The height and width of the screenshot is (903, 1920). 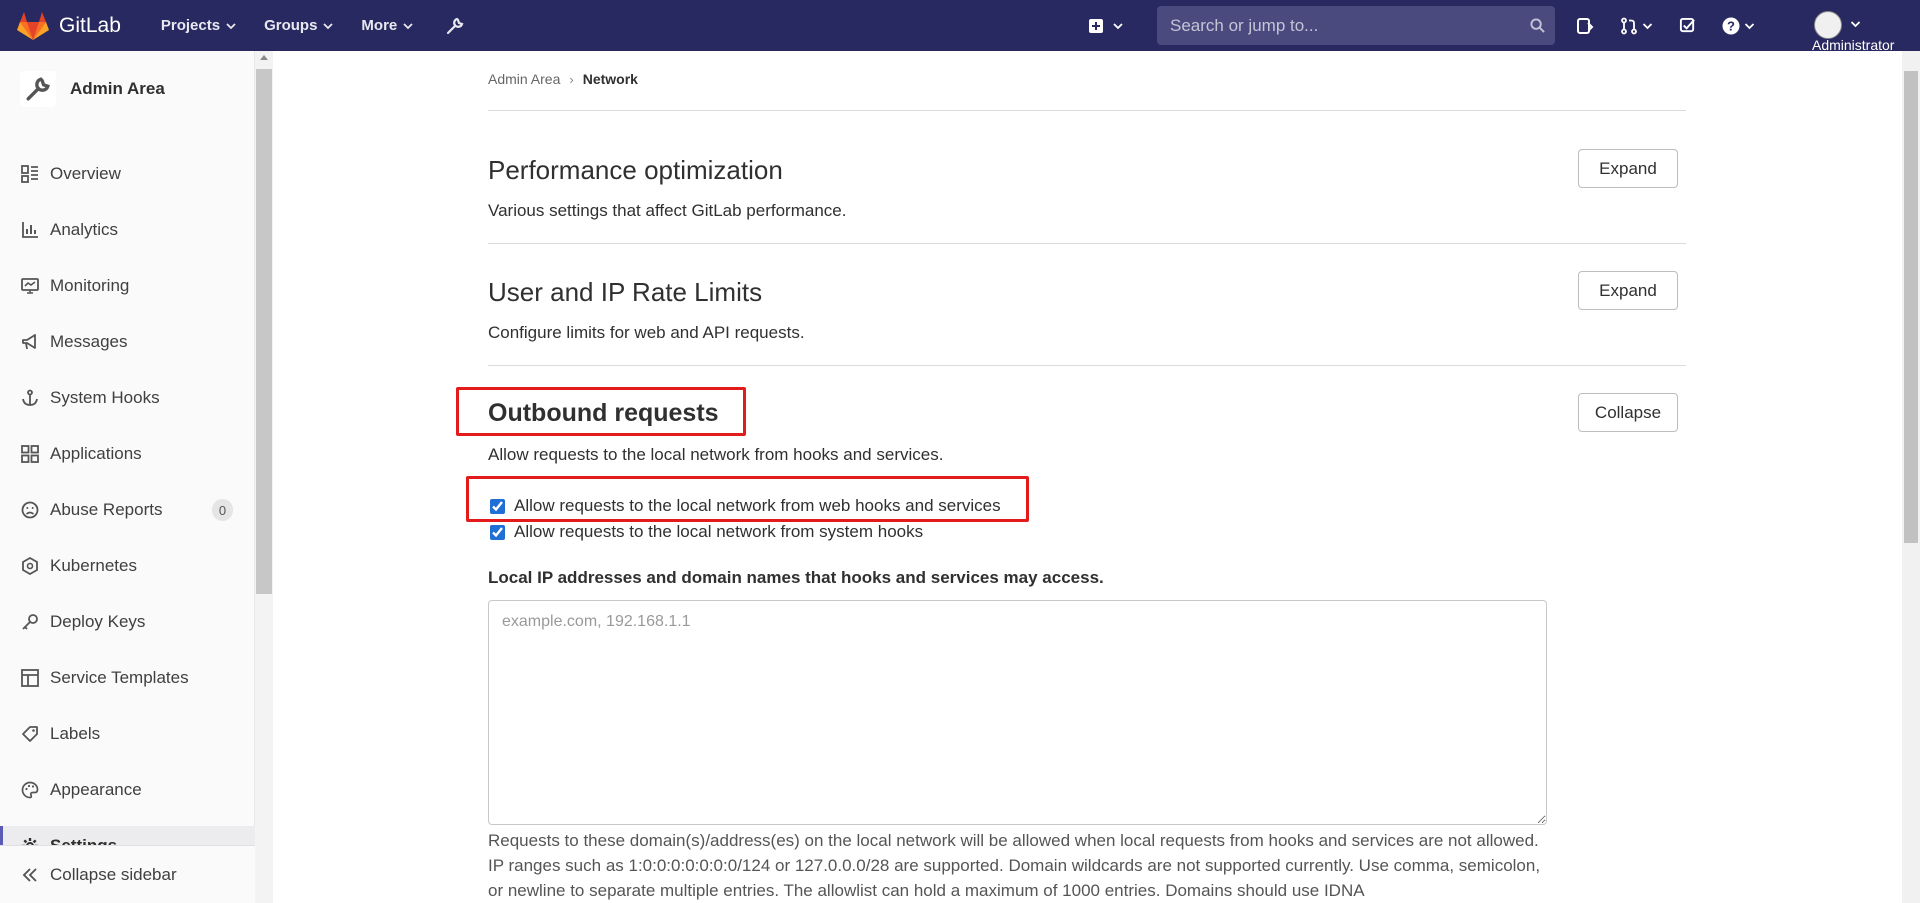 What do you see at coordinates (30, 622) in the screenshot?
I see `key-icon` at bounding box center [30, 622].